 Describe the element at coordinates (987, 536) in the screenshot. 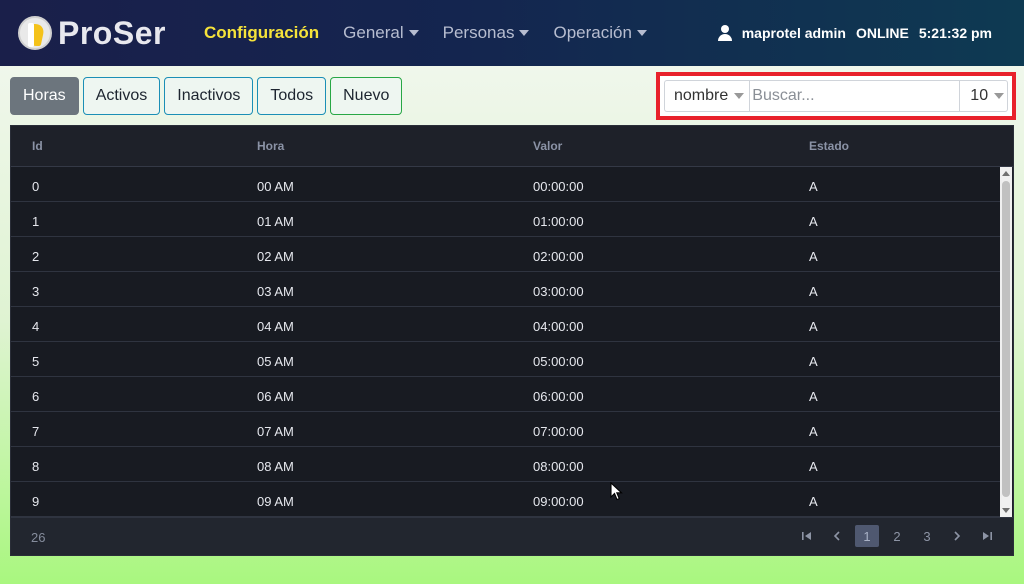

I see `last-page-icon` at that location.